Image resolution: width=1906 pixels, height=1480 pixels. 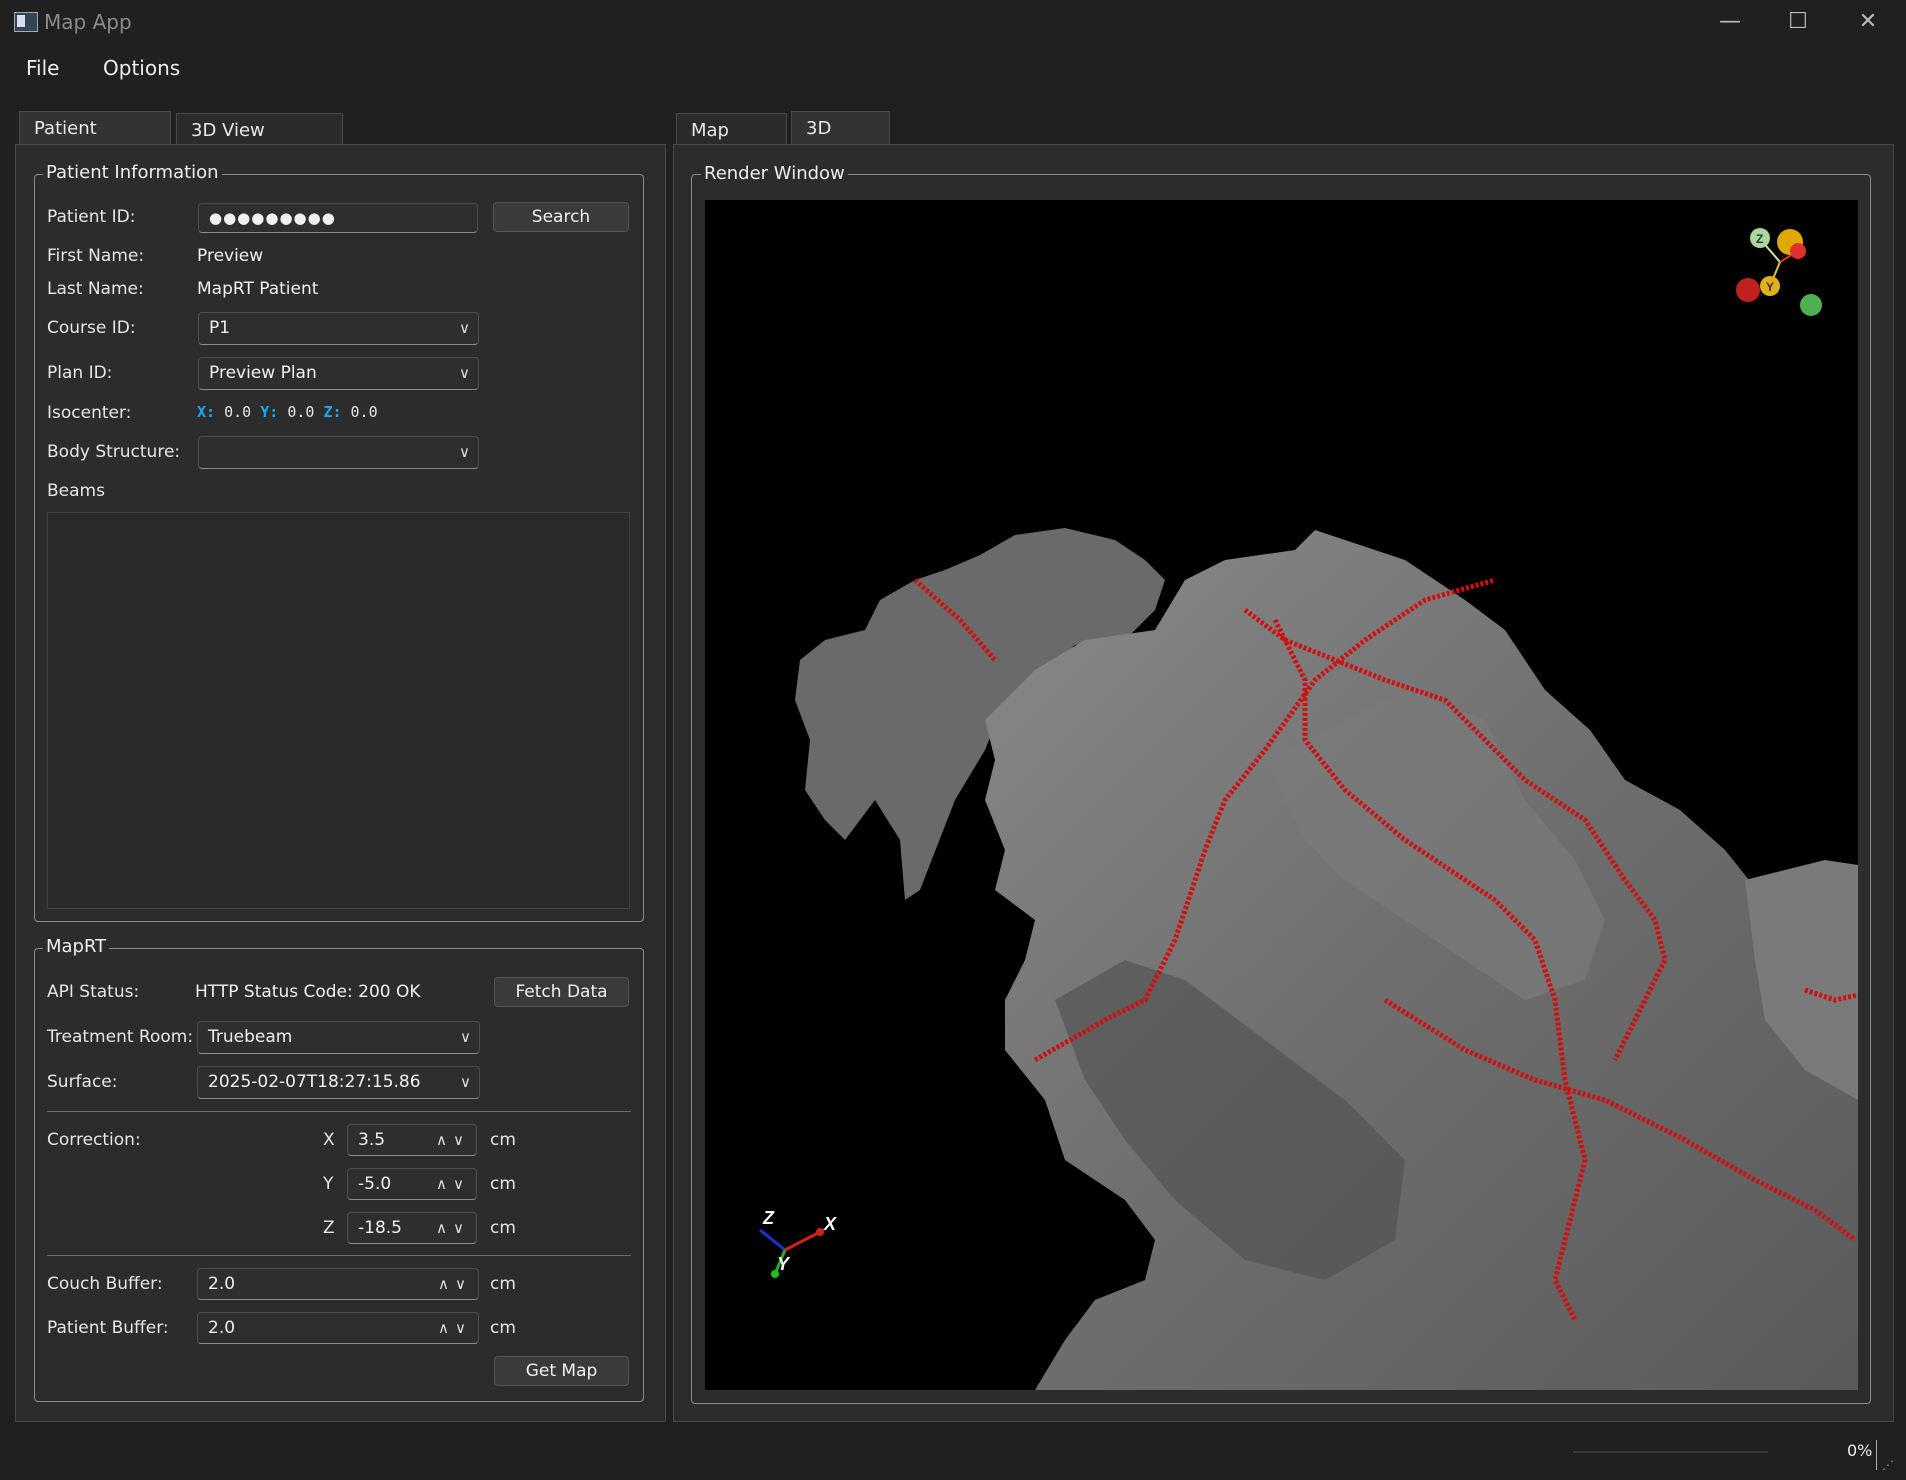 I want to click on axis-z-label: Z, so click(x=768, y=1218).